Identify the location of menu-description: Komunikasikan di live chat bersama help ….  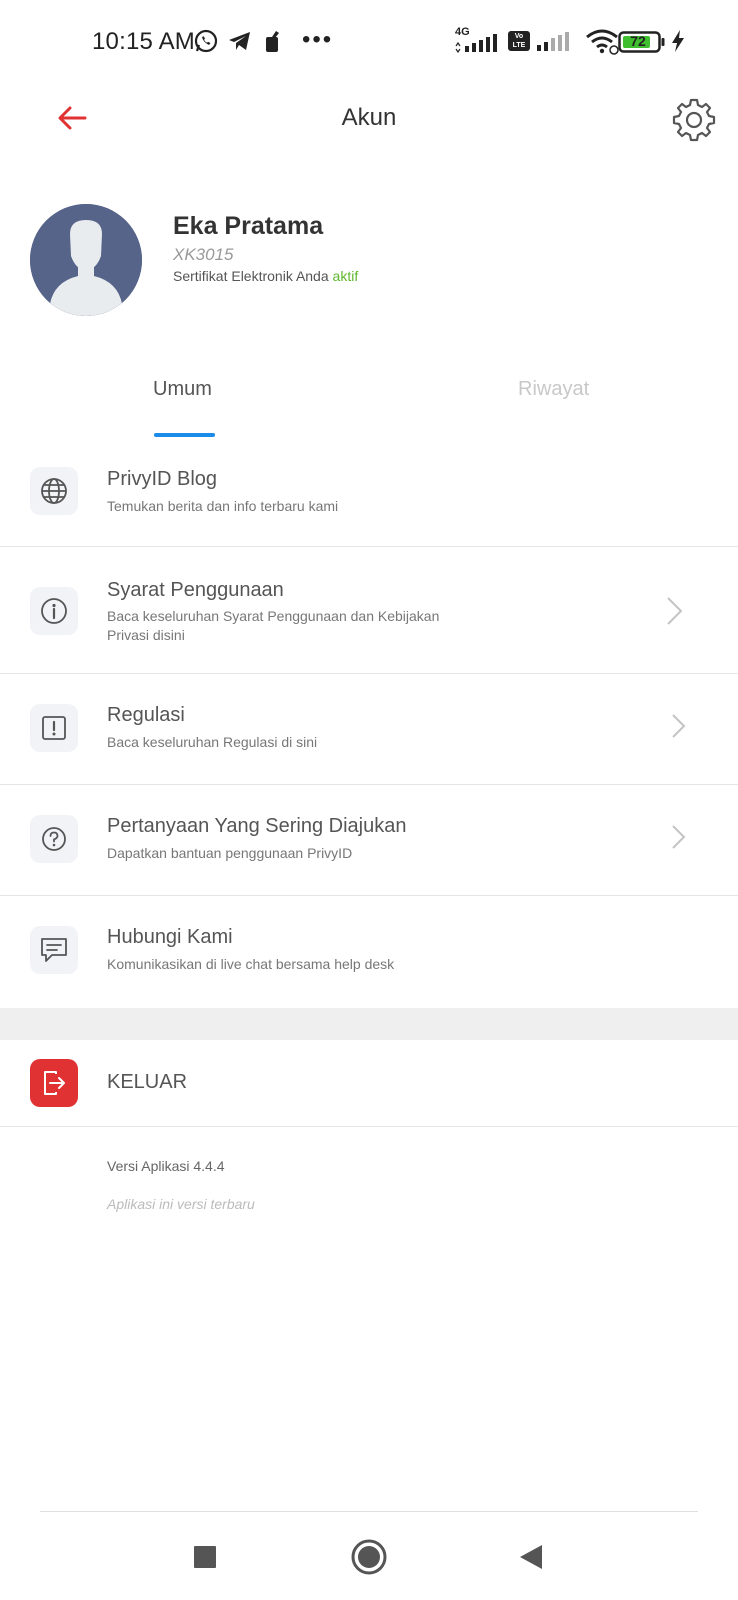
(251, 964).